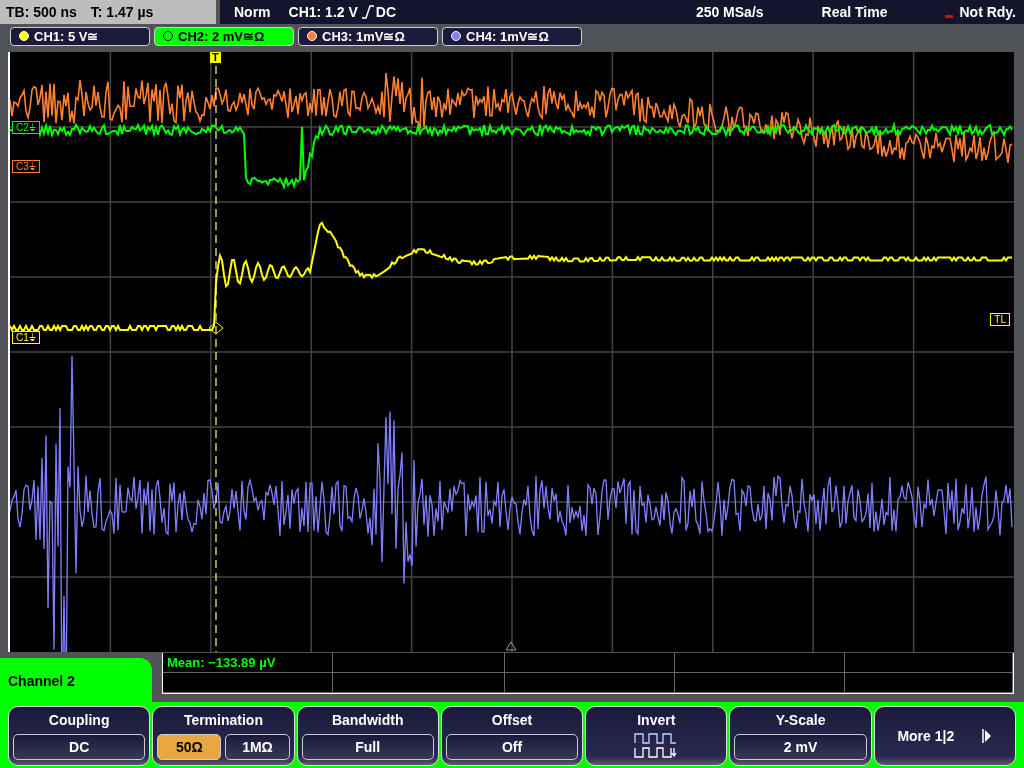  I want to click on option-button: 50Ω, so click(189, 747).